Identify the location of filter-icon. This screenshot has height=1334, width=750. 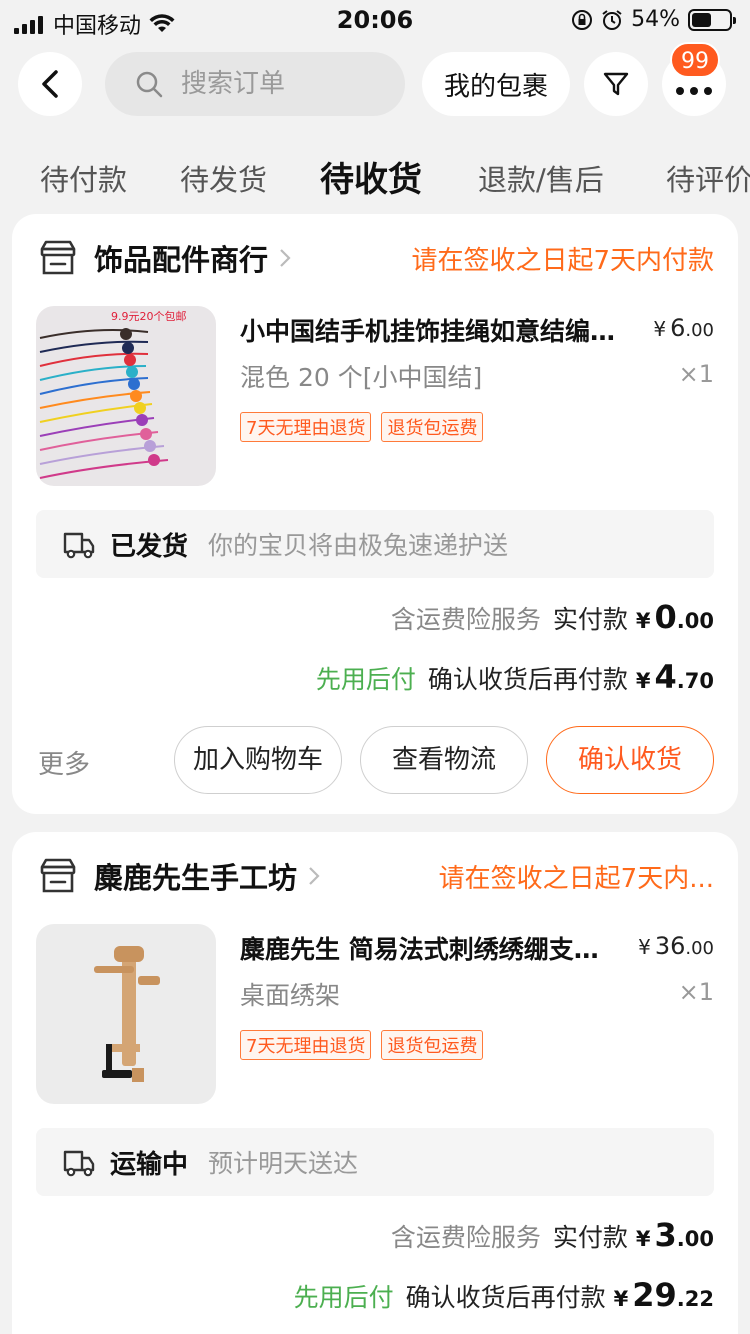
(616, 84).